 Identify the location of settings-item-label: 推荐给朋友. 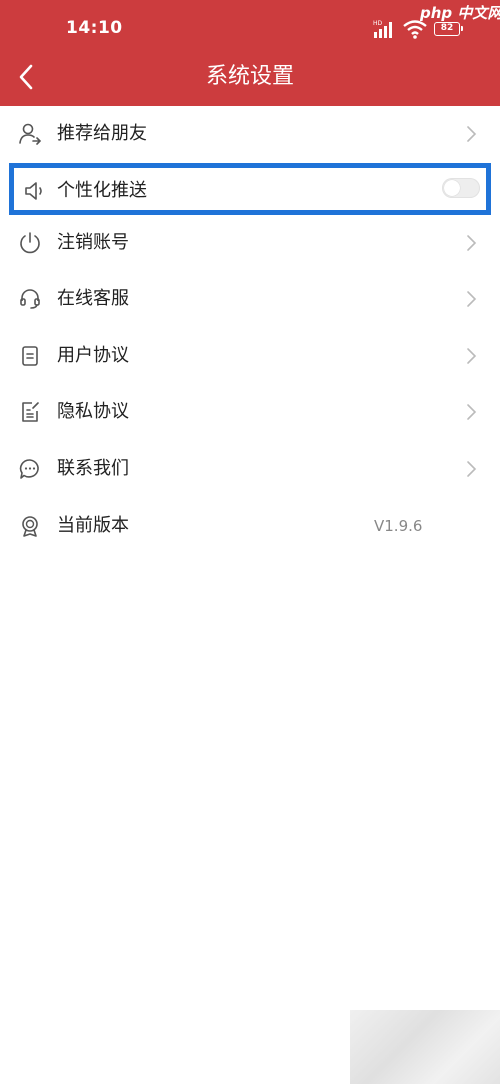
(102, 133).